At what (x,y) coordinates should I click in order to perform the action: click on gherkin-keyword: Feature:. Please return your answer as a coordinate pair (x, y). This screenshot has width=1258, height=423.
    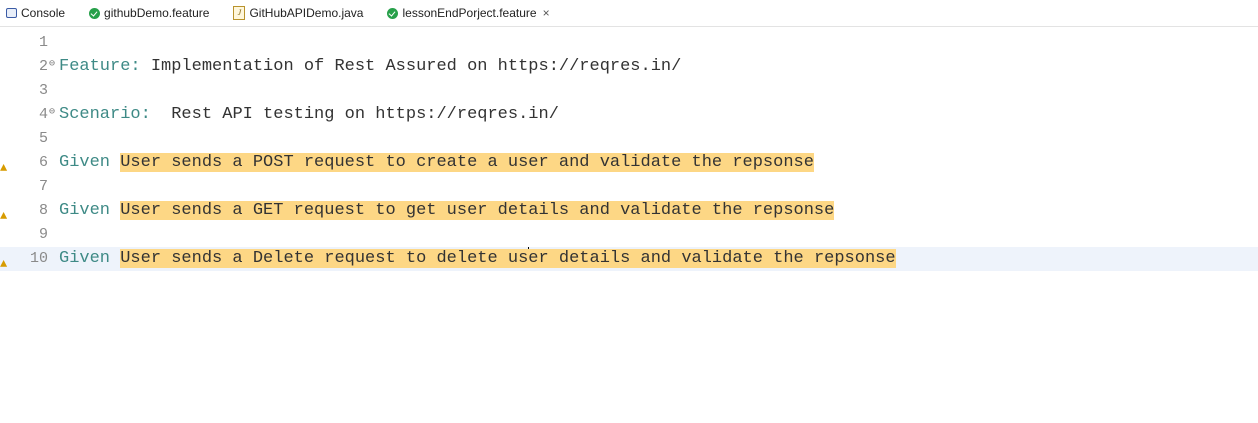
    Looking at the image, I should click on (100, 66).